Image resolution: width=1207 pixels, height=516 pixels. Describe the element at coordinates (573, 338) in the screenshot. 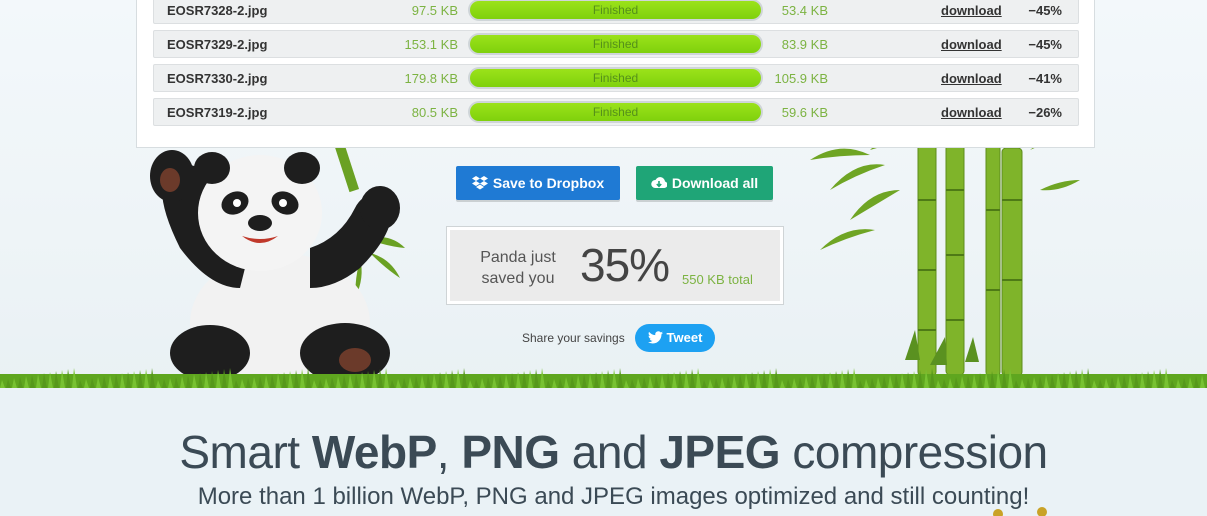

I see `share-label: Share your savings` at that location.